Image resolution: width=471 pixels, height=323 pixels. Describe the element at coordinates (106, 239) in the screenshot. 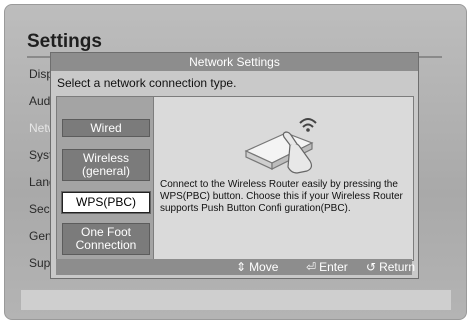

I see `option-one-foot-connection: One Foot Connection` at that location.